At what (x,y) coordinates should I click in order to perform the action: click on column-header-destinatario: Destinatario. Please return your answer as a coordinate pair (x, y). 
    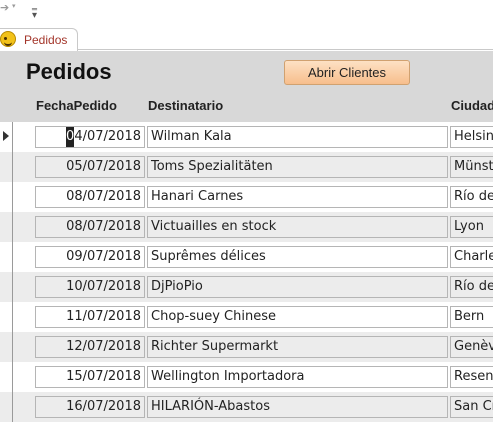
    Looking at the image, I should click on (186, 105).